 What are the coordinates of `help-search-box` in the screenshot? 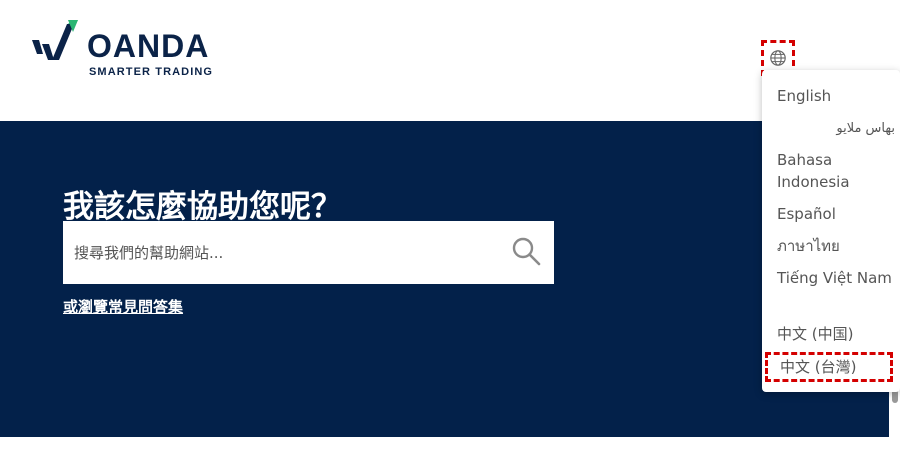 It's located at (308, 252).